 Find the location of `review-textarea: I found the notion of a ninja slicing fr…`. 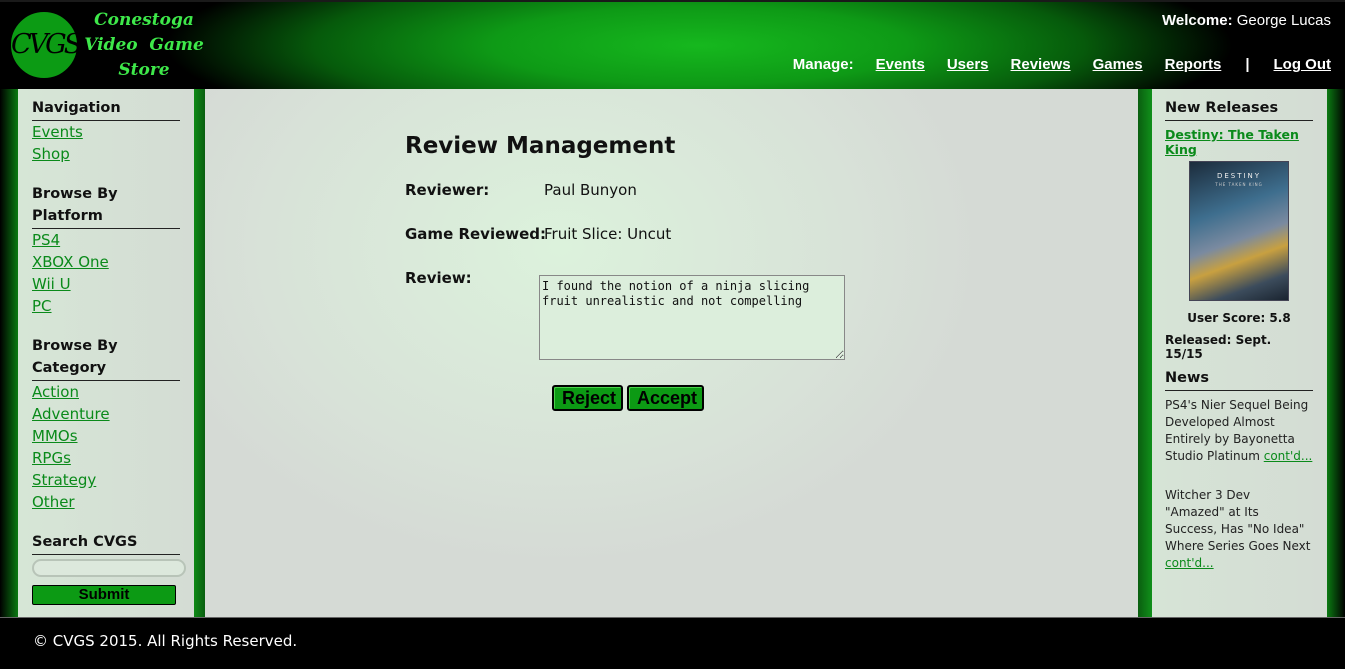

review-textarea: I found the notion of a ninja slicing fr… is located at coordinates (692, 317).